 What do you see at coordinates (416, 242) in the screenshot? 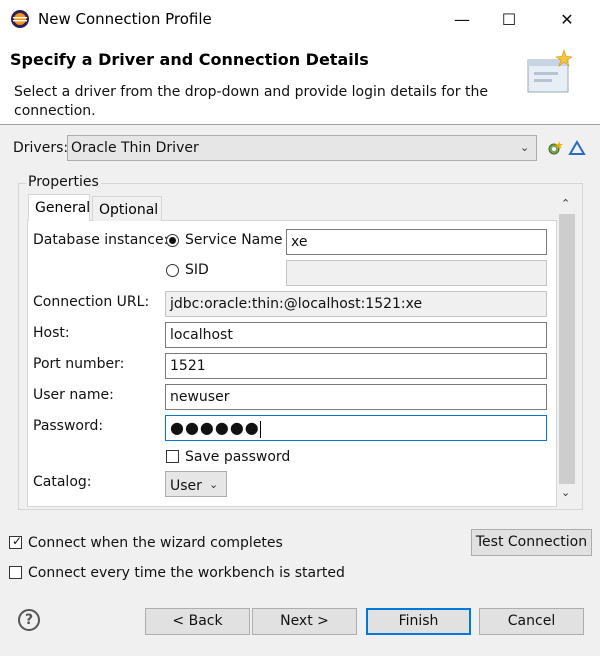
I see `service-name-input: xe` at bounding box center [416, 242].